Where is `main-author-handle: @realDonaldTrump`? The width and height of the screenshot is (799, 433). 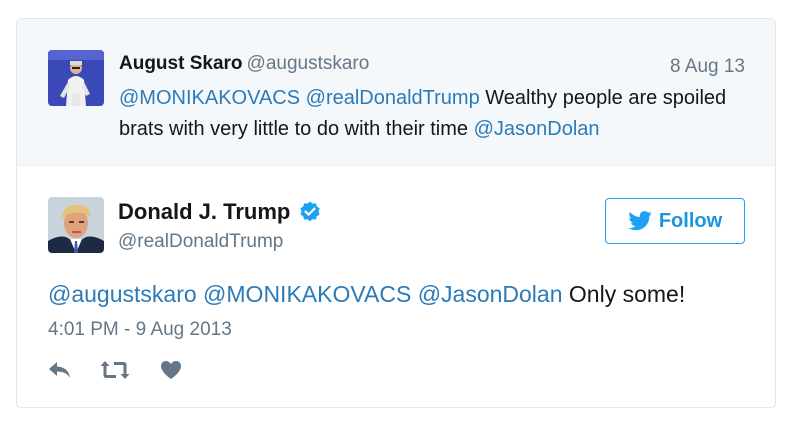
main-author-handle: @realDonaldTrump is located at coordinates (200, 242).